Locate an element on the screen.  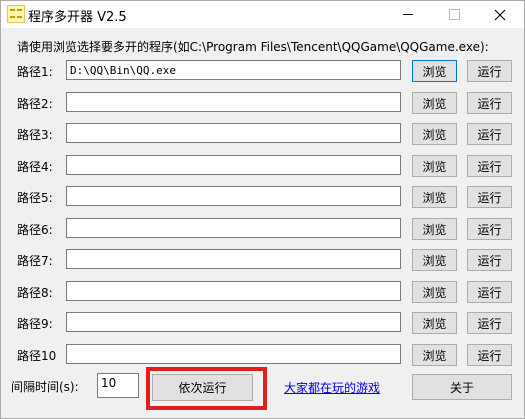
path-label: 路径5: is located at coordinates (35, 198).